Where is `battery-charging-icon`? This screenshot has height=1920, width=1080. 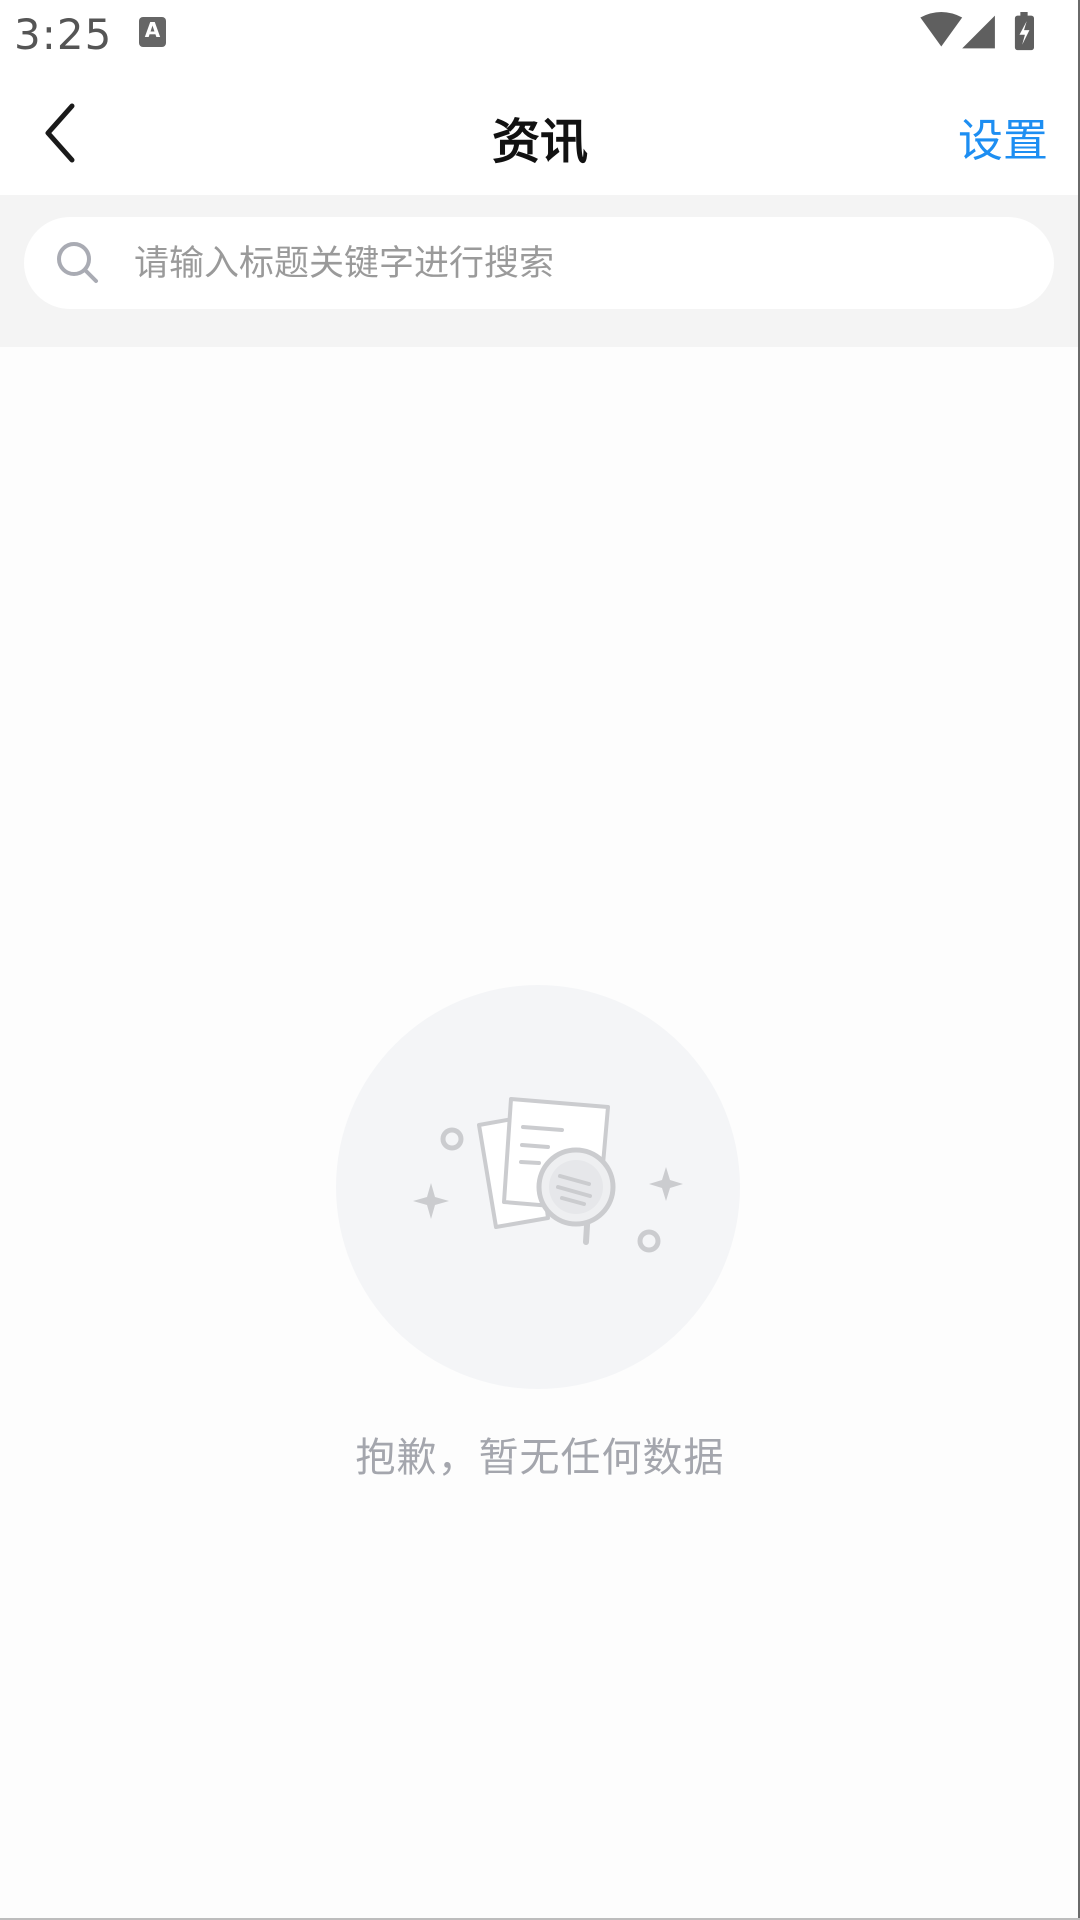 battery-charging-icon is located at coordinates (1024, 31).